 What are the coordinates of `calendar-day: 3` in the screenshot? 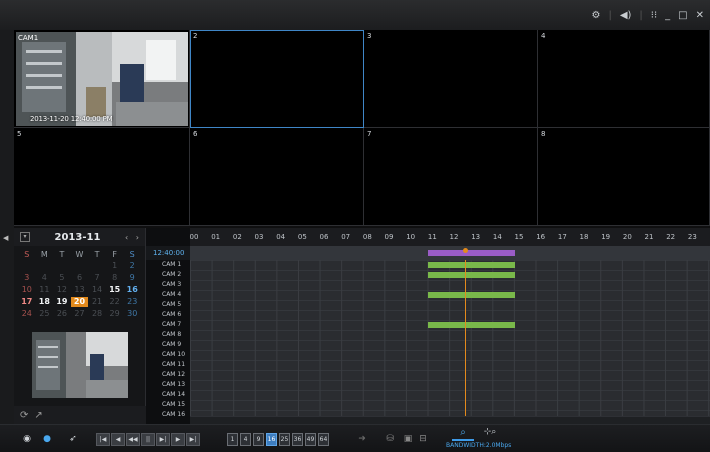 It's located at (27, 278).